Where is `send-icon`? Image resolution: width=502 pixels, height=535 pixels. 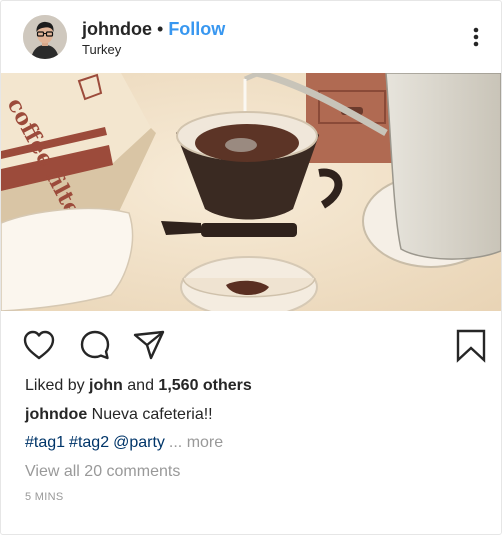
send-icon is located at coordinates (149, 345).